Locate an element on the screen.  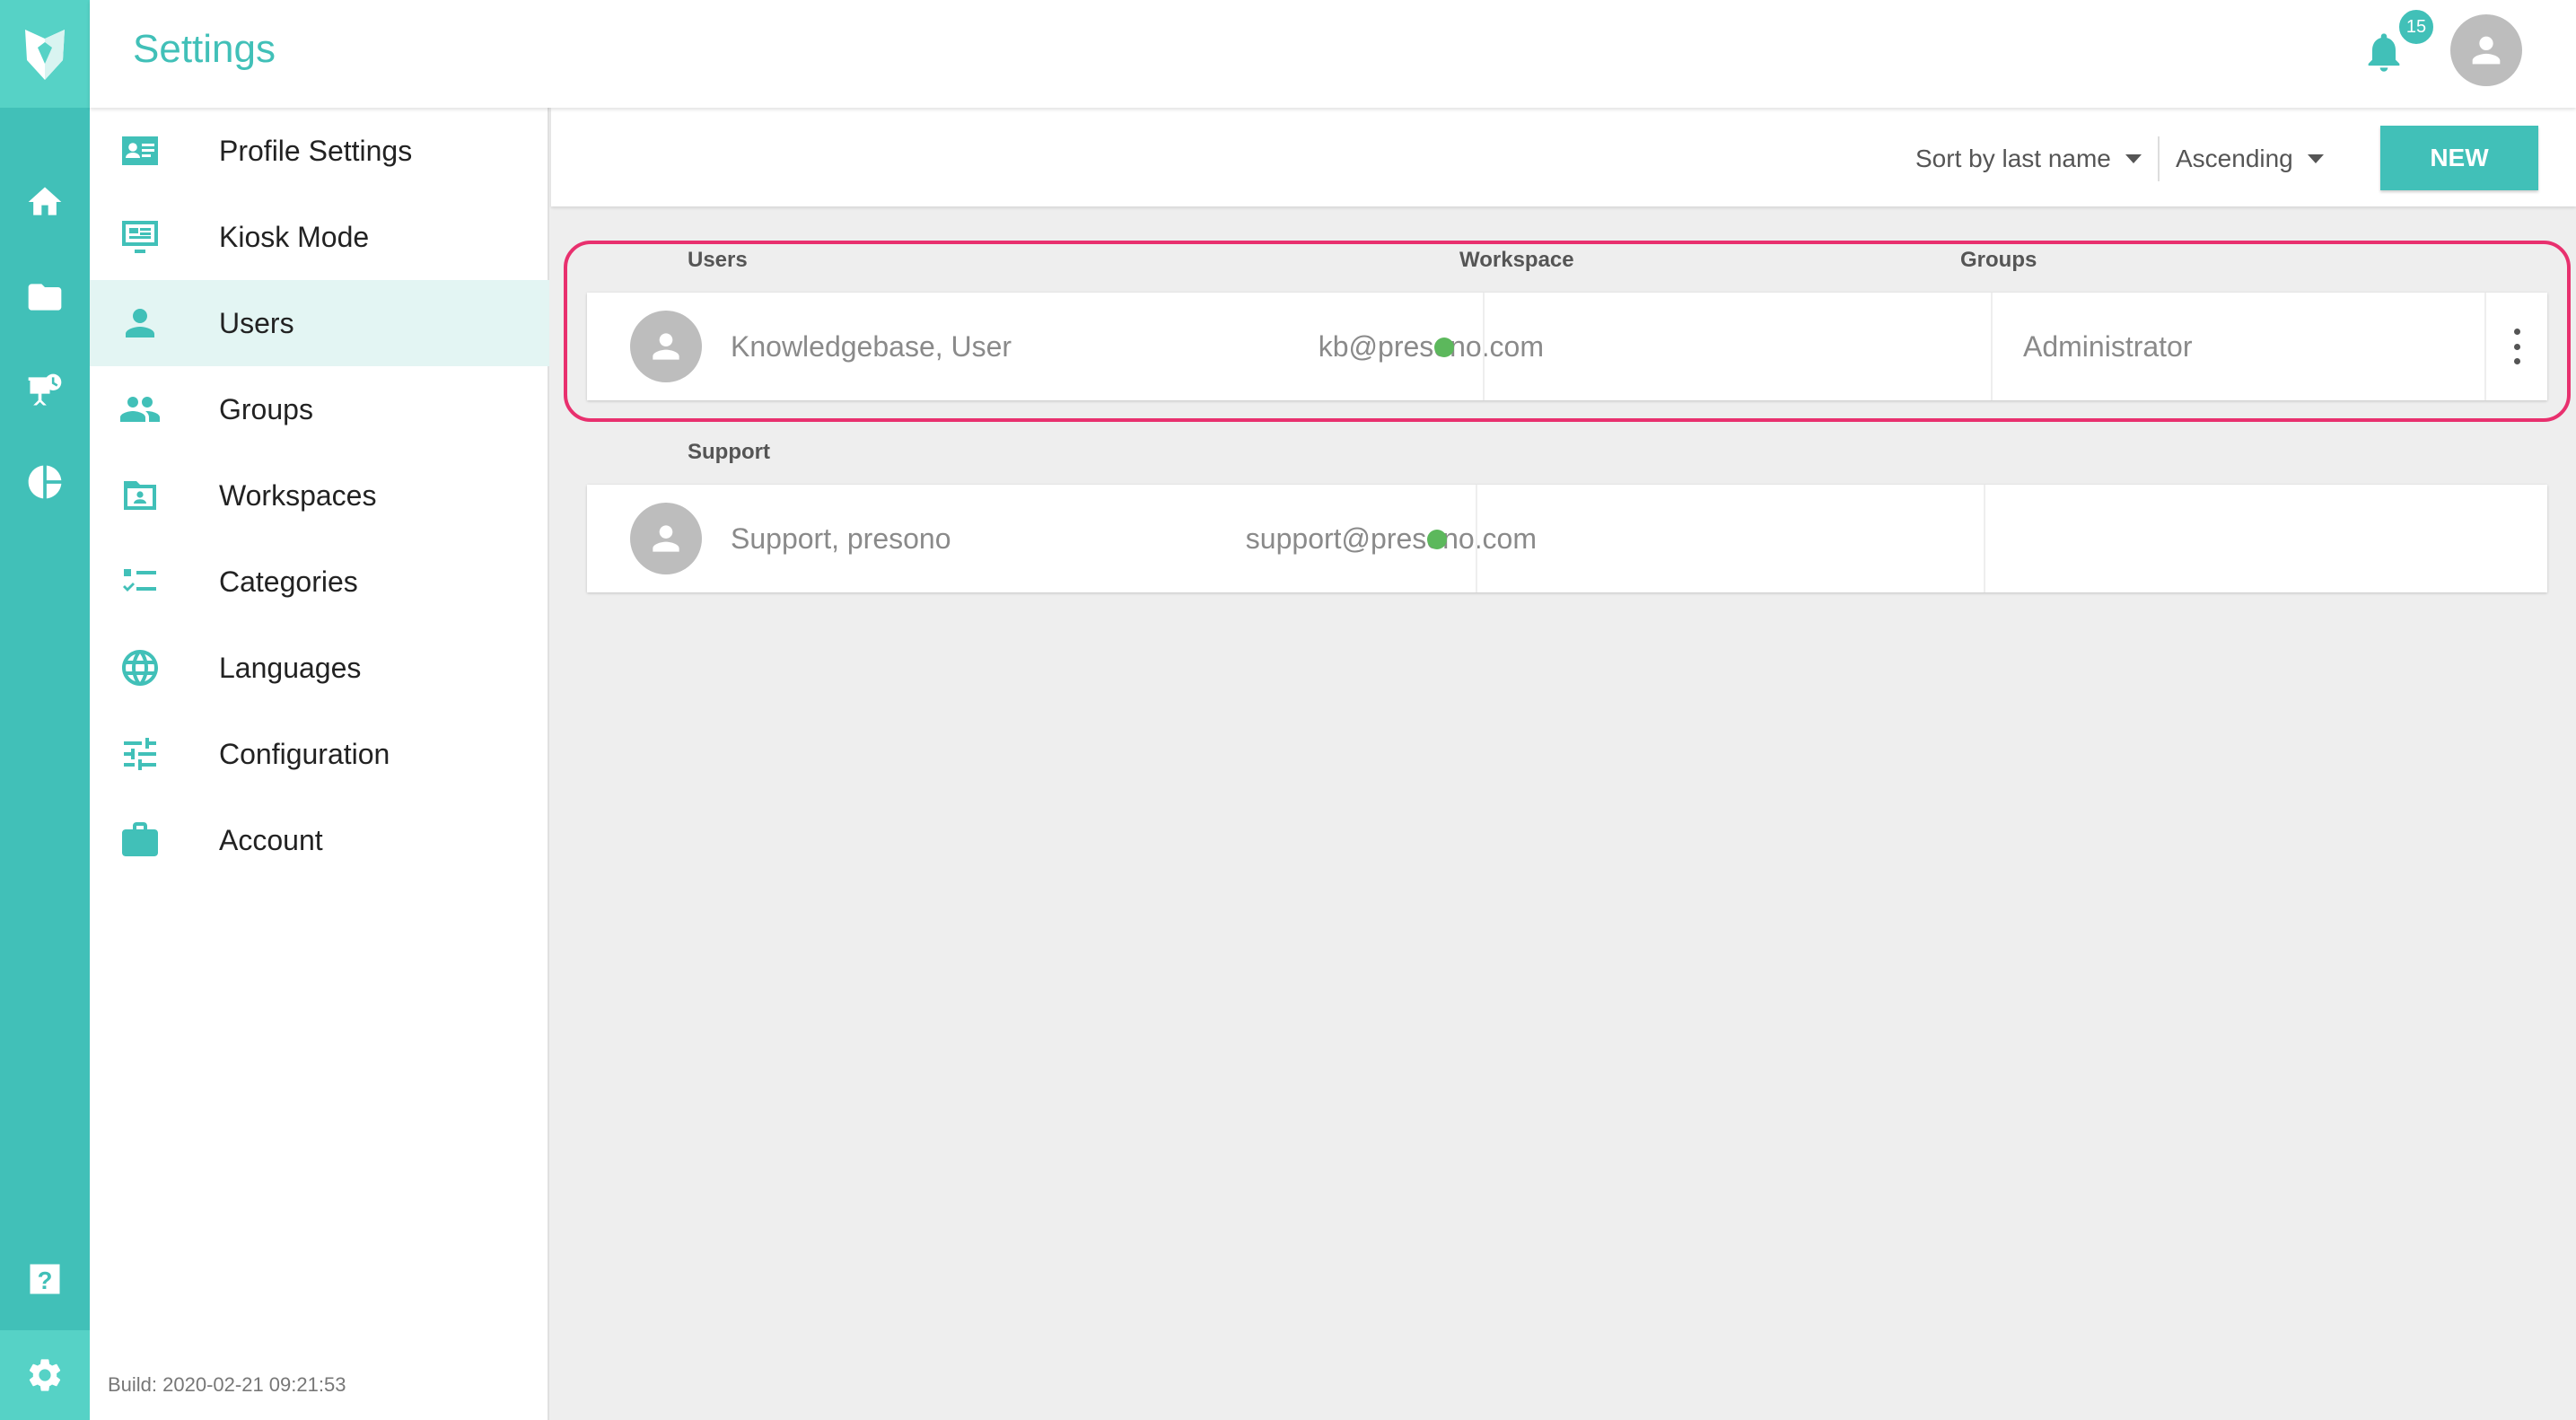
menu-label: Account is located at coordinates (271, 839).